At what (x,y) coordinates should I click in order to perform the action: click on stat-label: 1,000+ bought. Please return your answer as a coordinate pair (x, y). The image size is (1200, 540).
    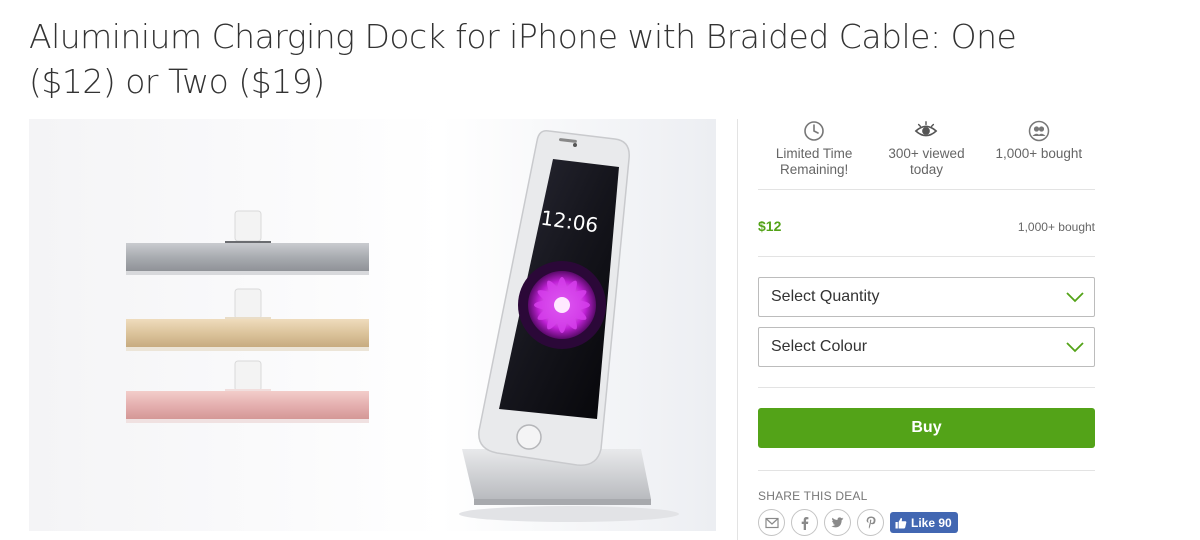
    Looking at the image, I should click on (1039, 153).